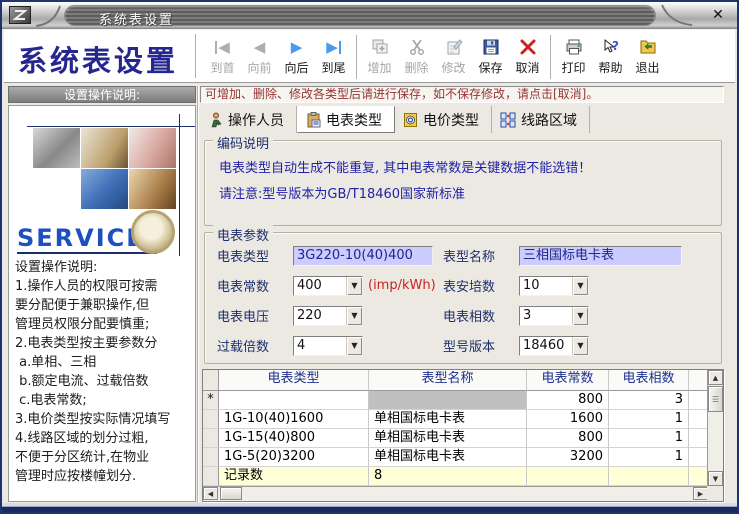 The image size is (739, 514). What do you see at coordinates (715, 377) in the screenshot?
I see `scroll-up-icon: ▲` at bounding box center [715, 377].